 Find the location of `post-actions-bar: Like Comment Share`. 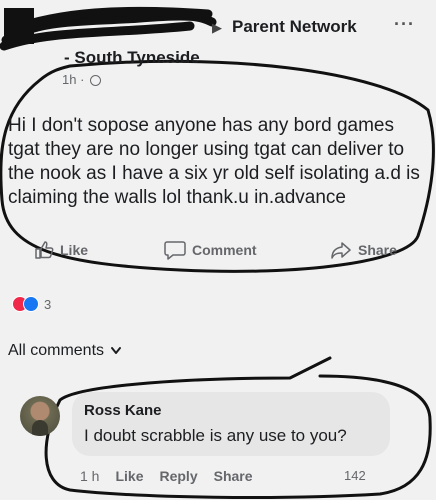

post-actions-bar: Like Comment Share is located at coordinates (218, 251).